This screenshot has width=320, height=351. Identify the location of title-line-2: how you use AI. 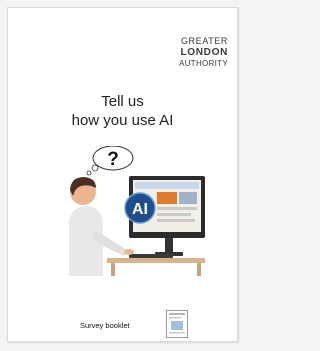
(122, 120).